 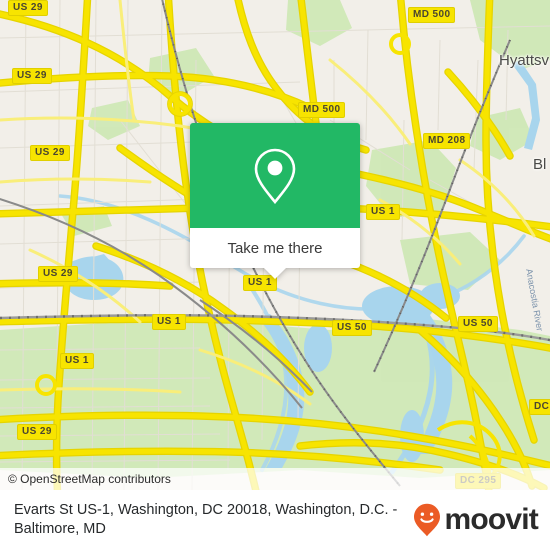 I want to click on take-me-there-button: Take me there, so click(x=275, y=248).